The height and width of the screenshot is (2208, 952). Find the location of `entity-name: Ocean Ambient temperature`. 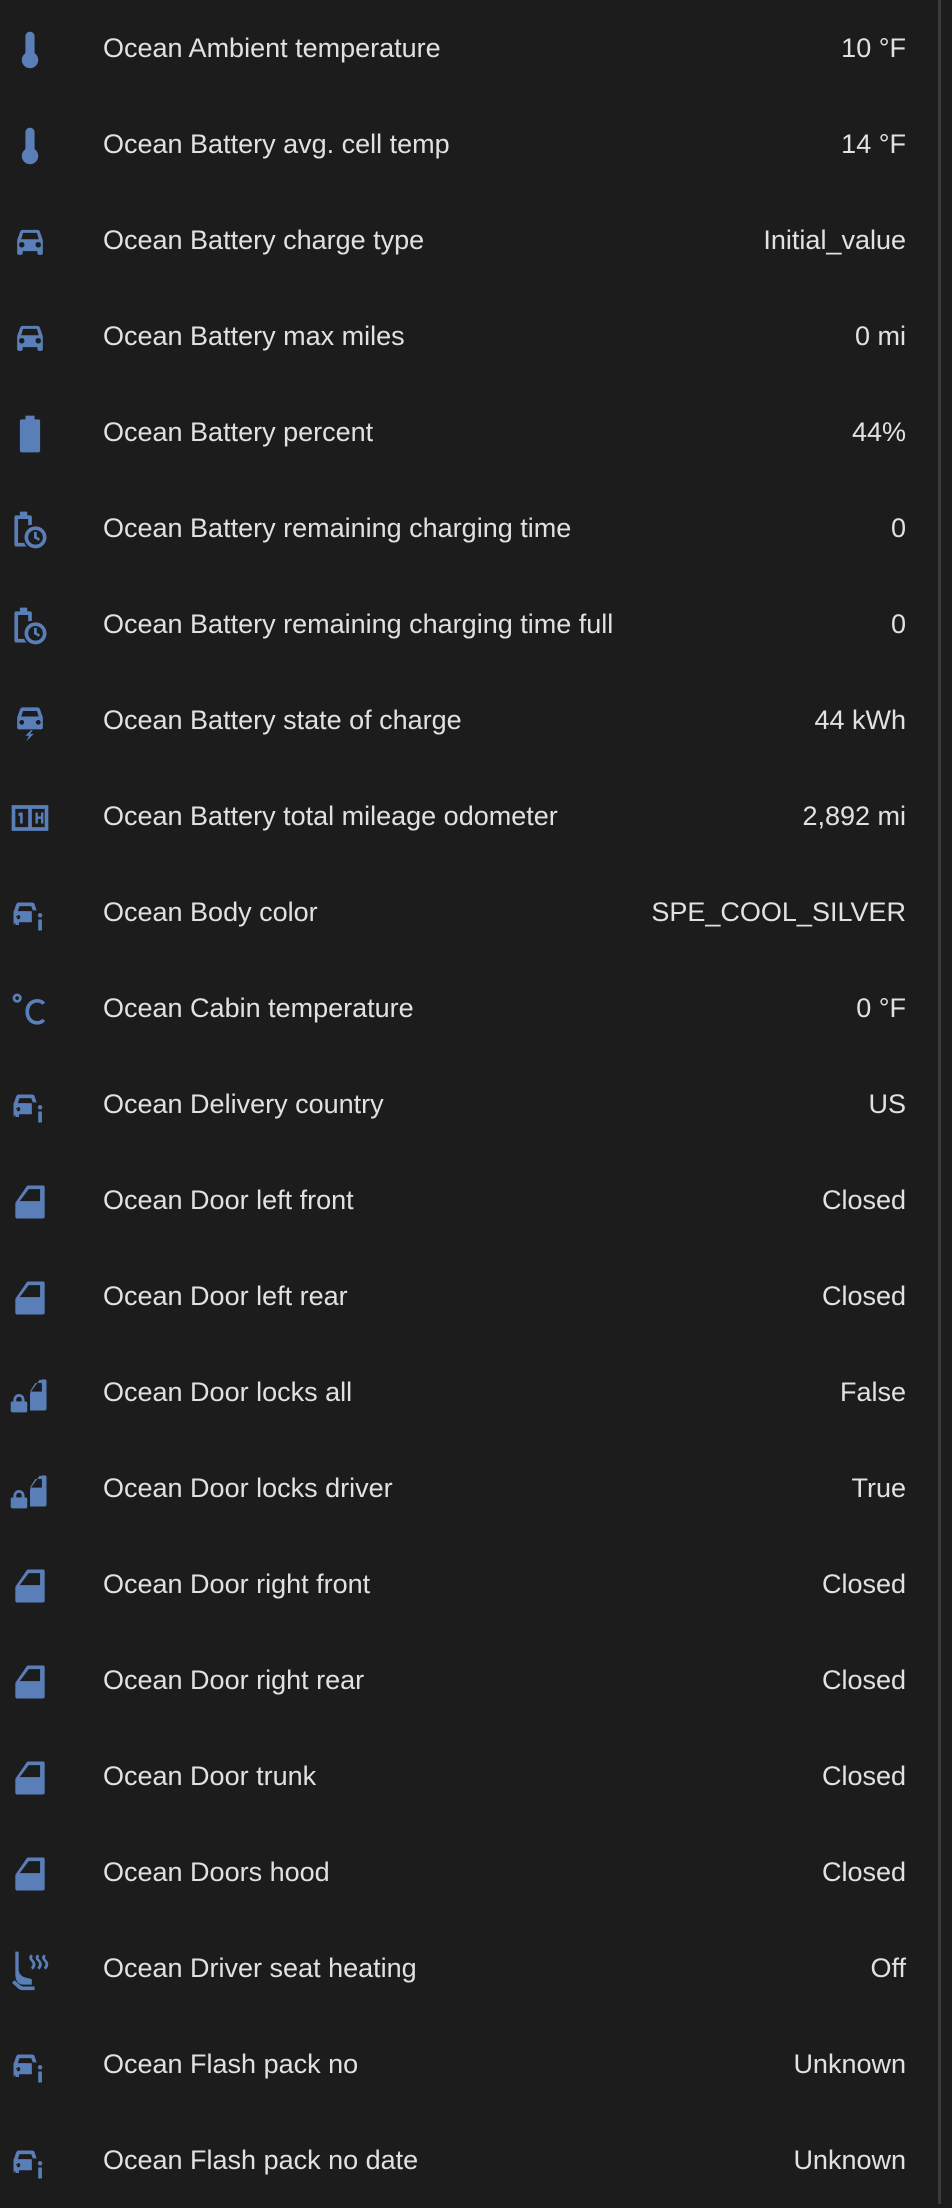

entity-name: Ocean Ambient temperature is located at coordinates (272, 48).